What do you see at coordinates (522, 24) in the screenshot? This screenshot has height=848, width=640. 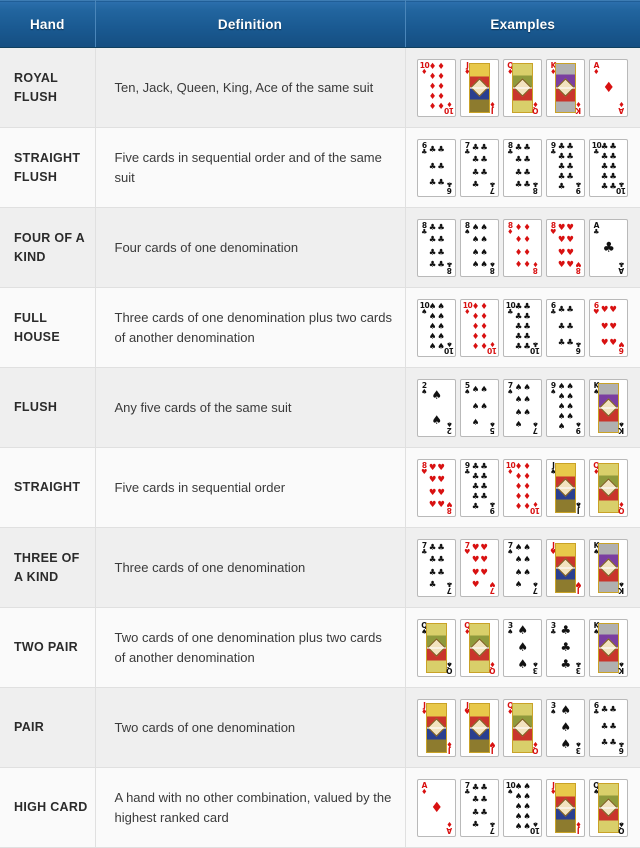 I see `column-header-examples: Examples` at bounding box center [522, 24].